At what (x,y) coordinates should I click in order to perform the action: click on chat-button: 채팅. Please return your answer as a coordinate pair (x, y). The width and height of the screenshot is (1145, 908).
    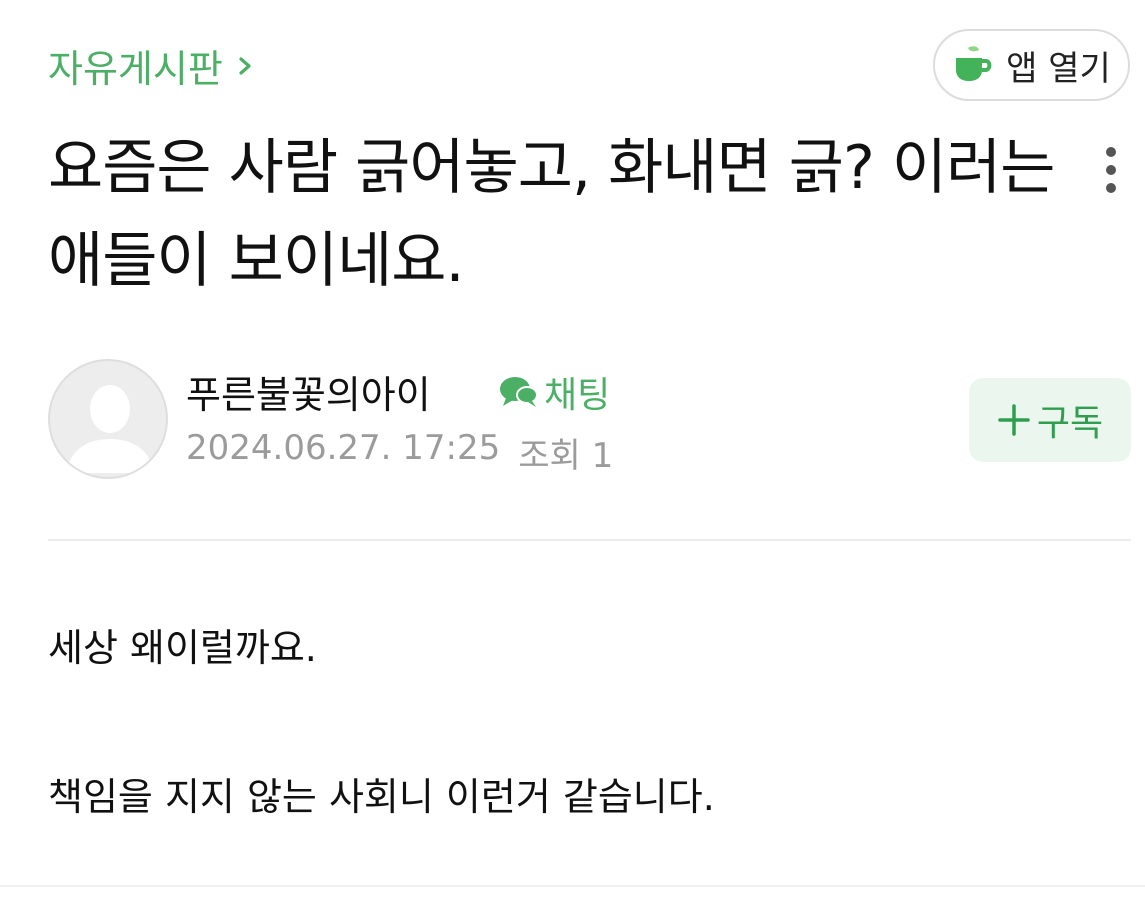
    Looking at the image, I should click on (554, 392).